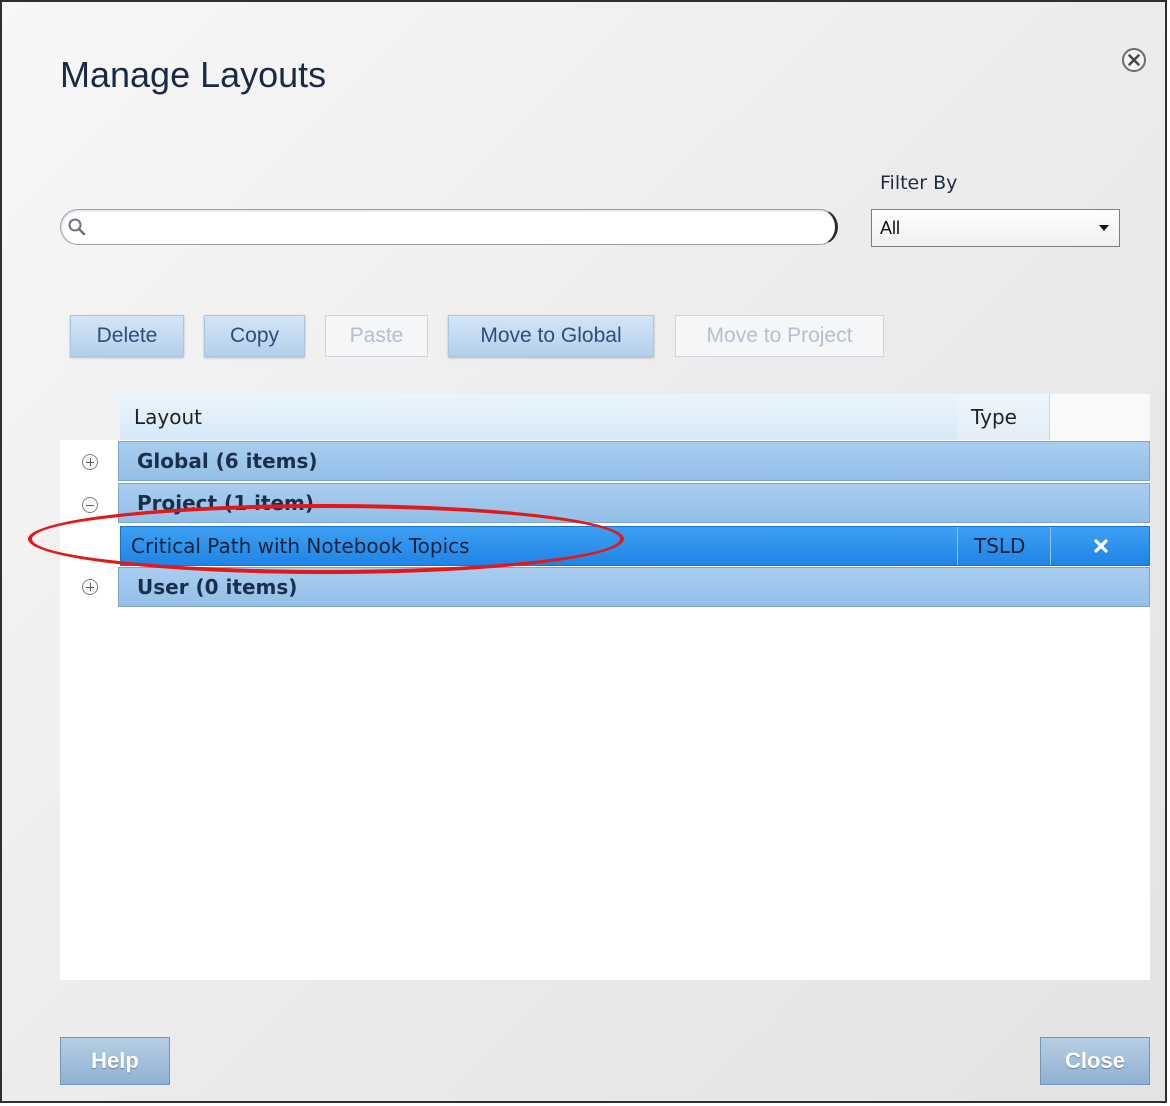  I want to click on group-row-user: User (0 items), so click(634, 587).